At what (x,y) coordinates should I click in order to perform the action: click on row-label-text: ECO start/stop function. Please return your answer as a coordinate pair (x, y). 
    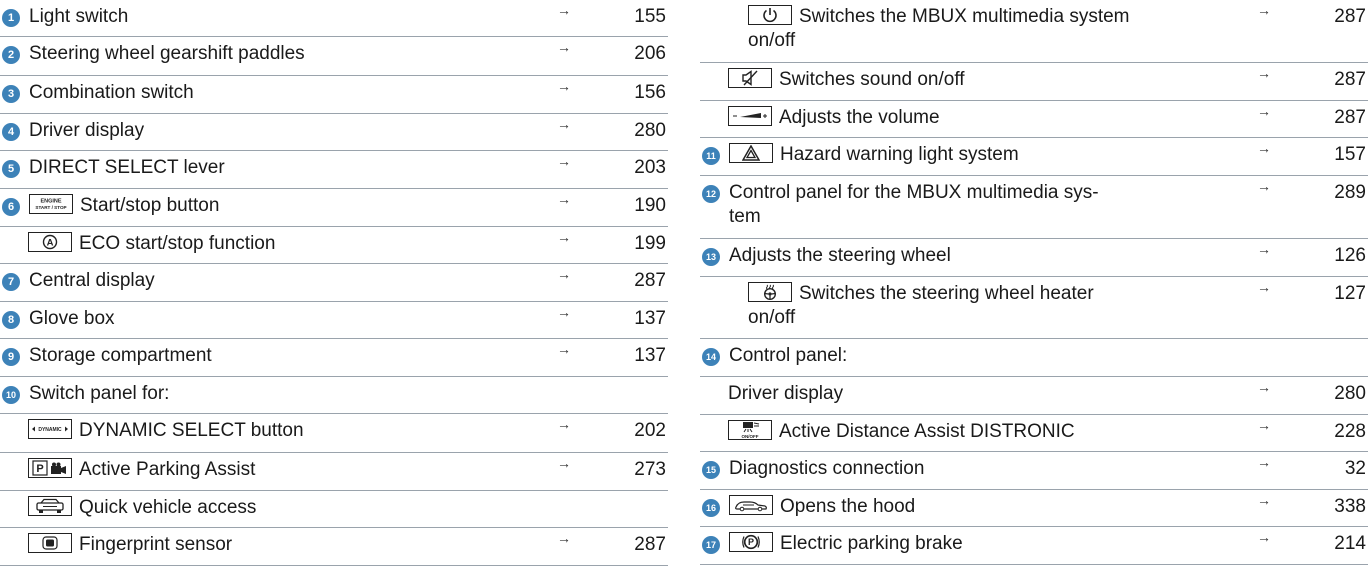
    Looking at the image, I should click on (177, 243).